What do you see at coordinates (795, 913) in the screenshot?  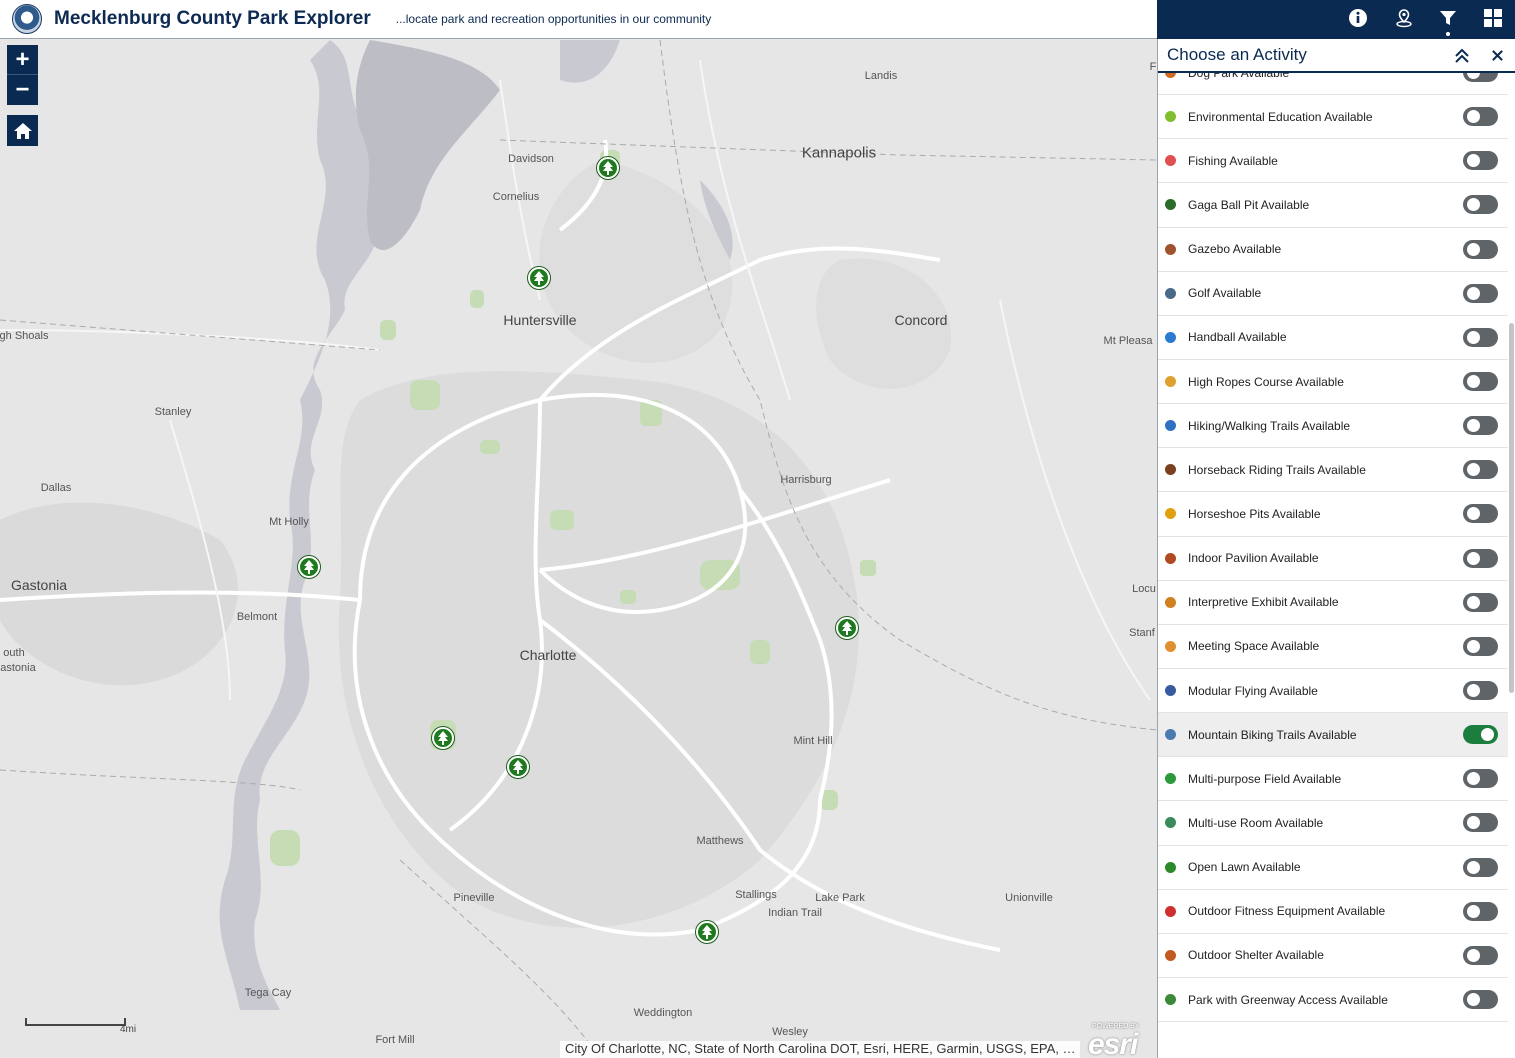 I see `map-label-indian-trail: Indian Trail` at bounding box center [795, 913].